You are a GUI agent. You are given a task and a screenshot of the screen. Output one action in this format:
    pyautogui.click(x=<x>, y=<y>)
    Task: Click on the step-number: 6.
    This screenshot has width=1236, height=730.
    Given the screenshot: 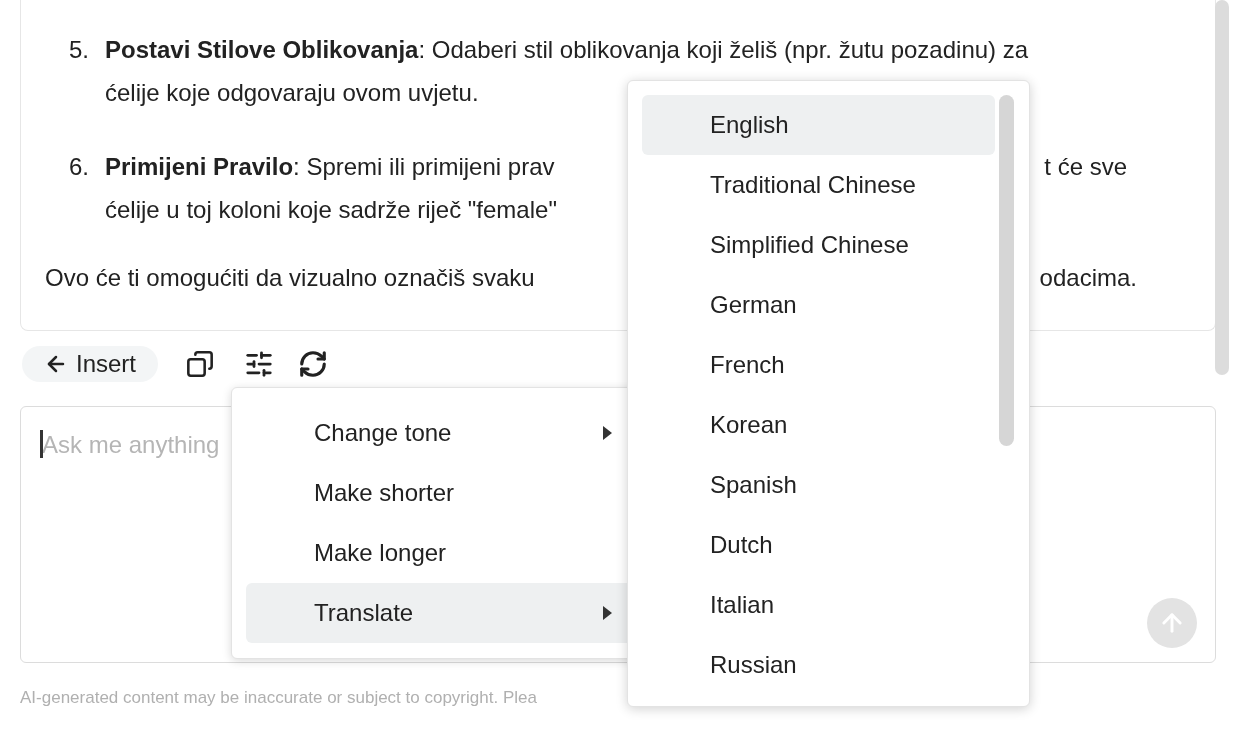 What is the action you would take?
    pyautogui.click(x=79, y=166)
    